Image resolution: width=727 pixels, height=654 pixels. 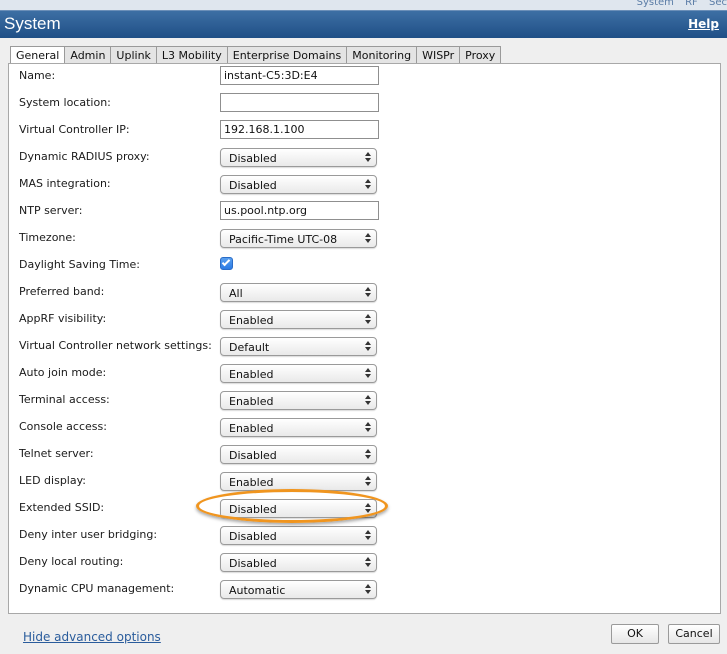 What do you see at coordinates (691, 4) in the screenshot?
I see `background-nav-rf: RF` at bounding box center [691, 4].